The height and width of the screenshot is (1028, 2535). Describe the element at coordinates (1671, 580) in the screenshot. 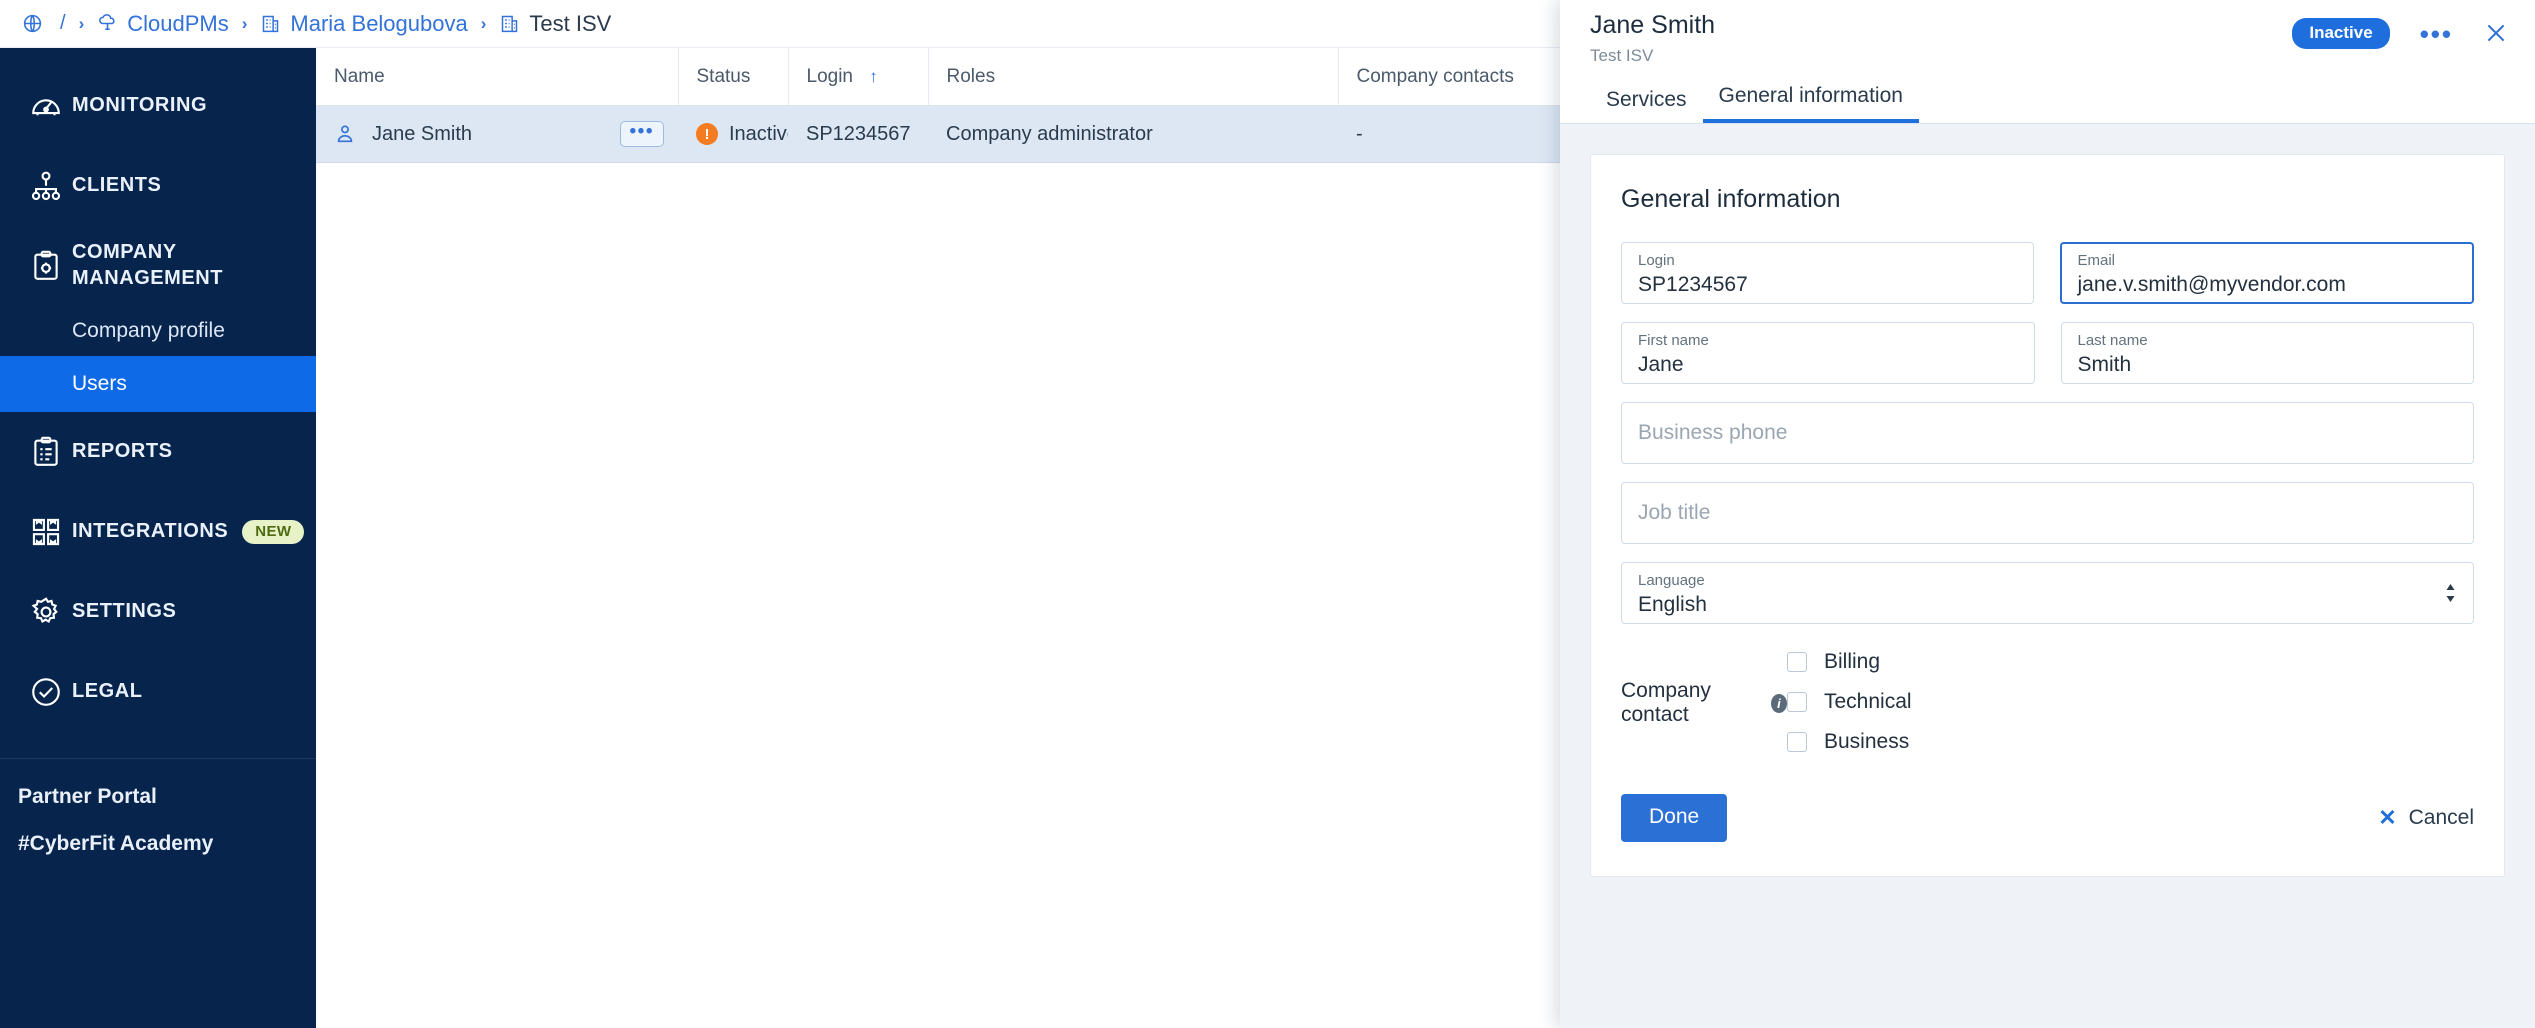

I see `language-label: Language` at that location.